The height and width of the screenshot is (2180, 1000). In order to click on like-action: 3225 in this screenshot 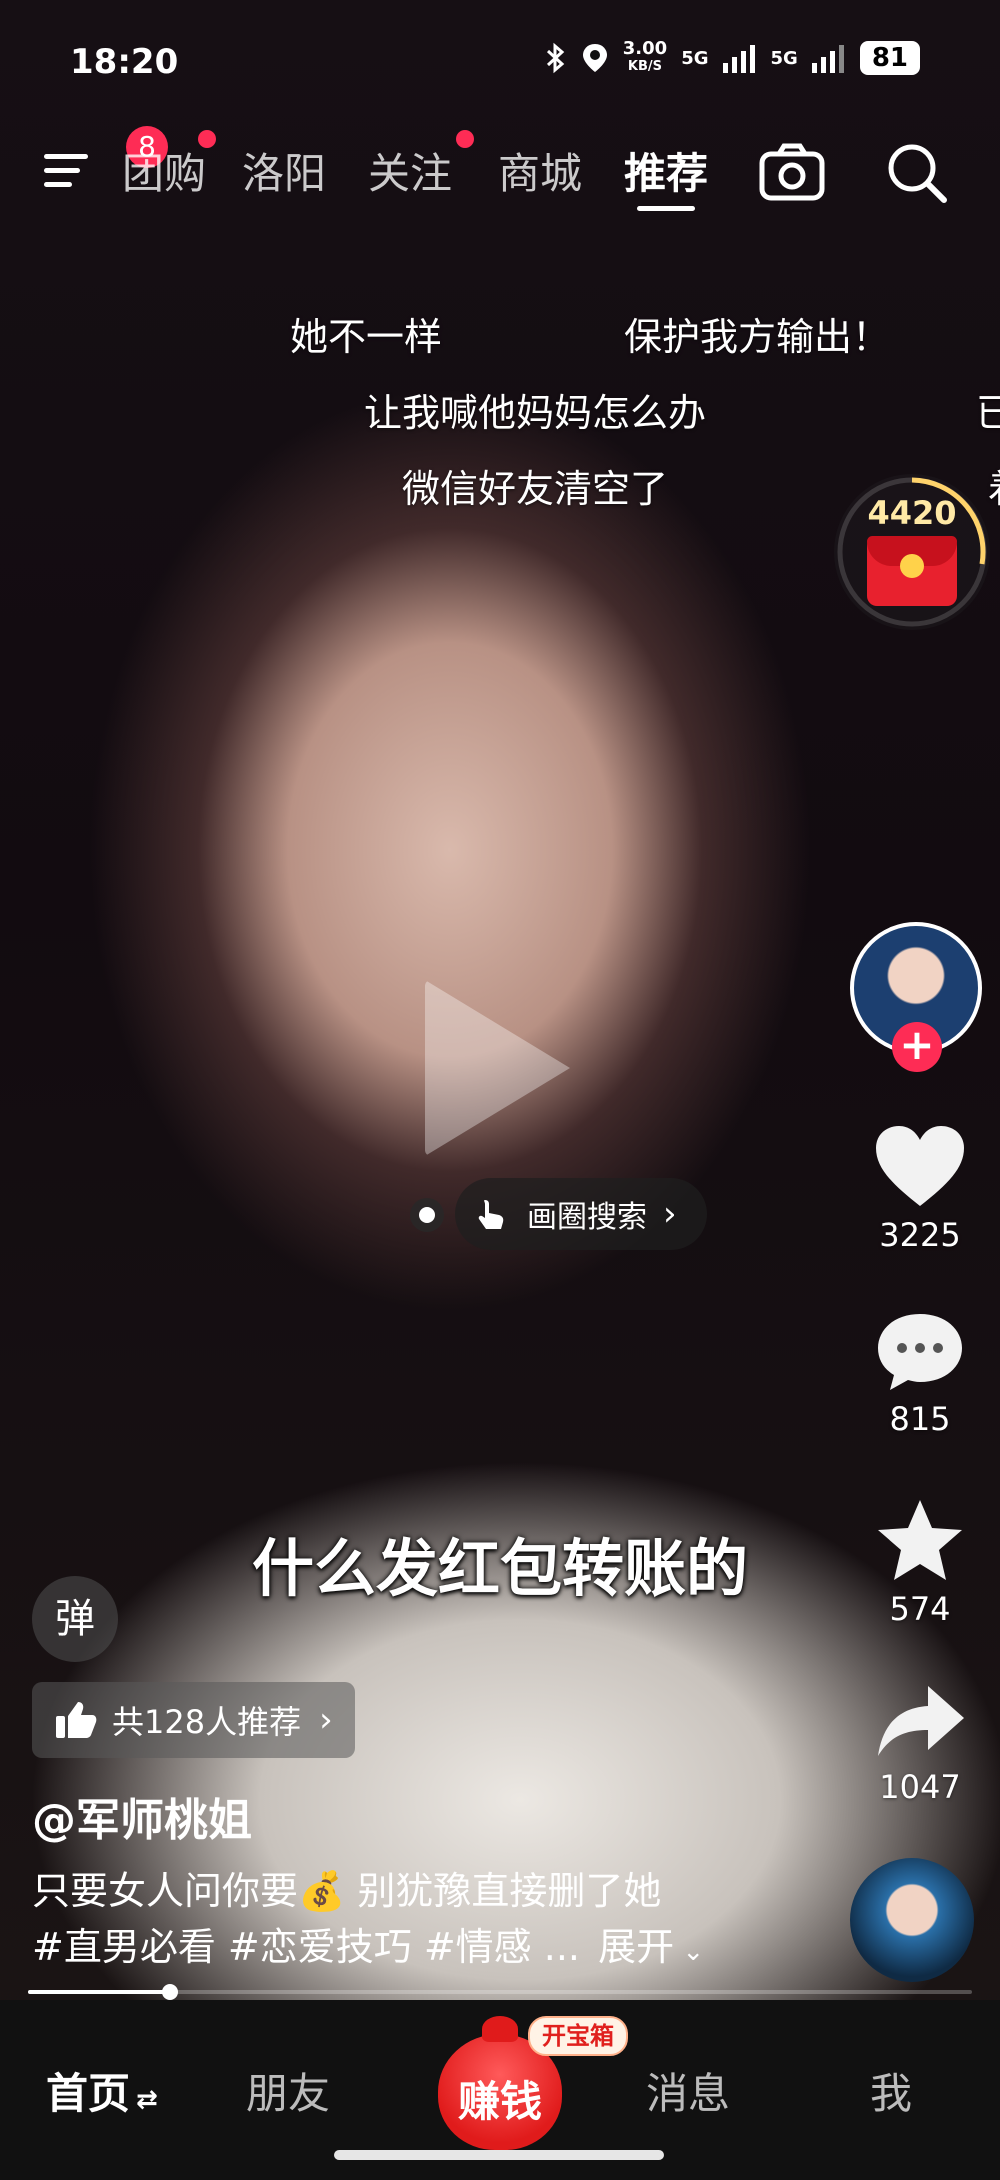, I will do `click(920, 1188)`.